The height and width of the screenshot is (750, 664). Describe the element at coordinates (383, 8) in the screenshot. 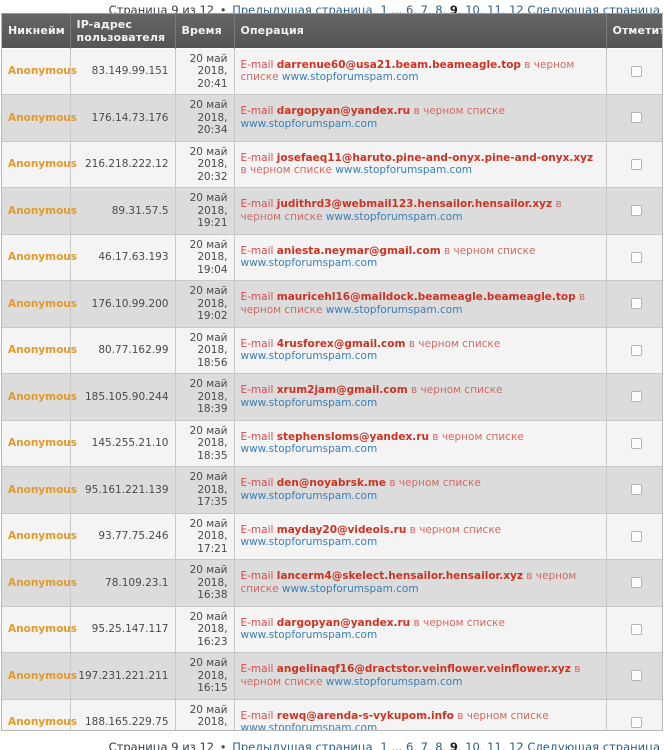

I see `page-link-first-top: 1` at that location.